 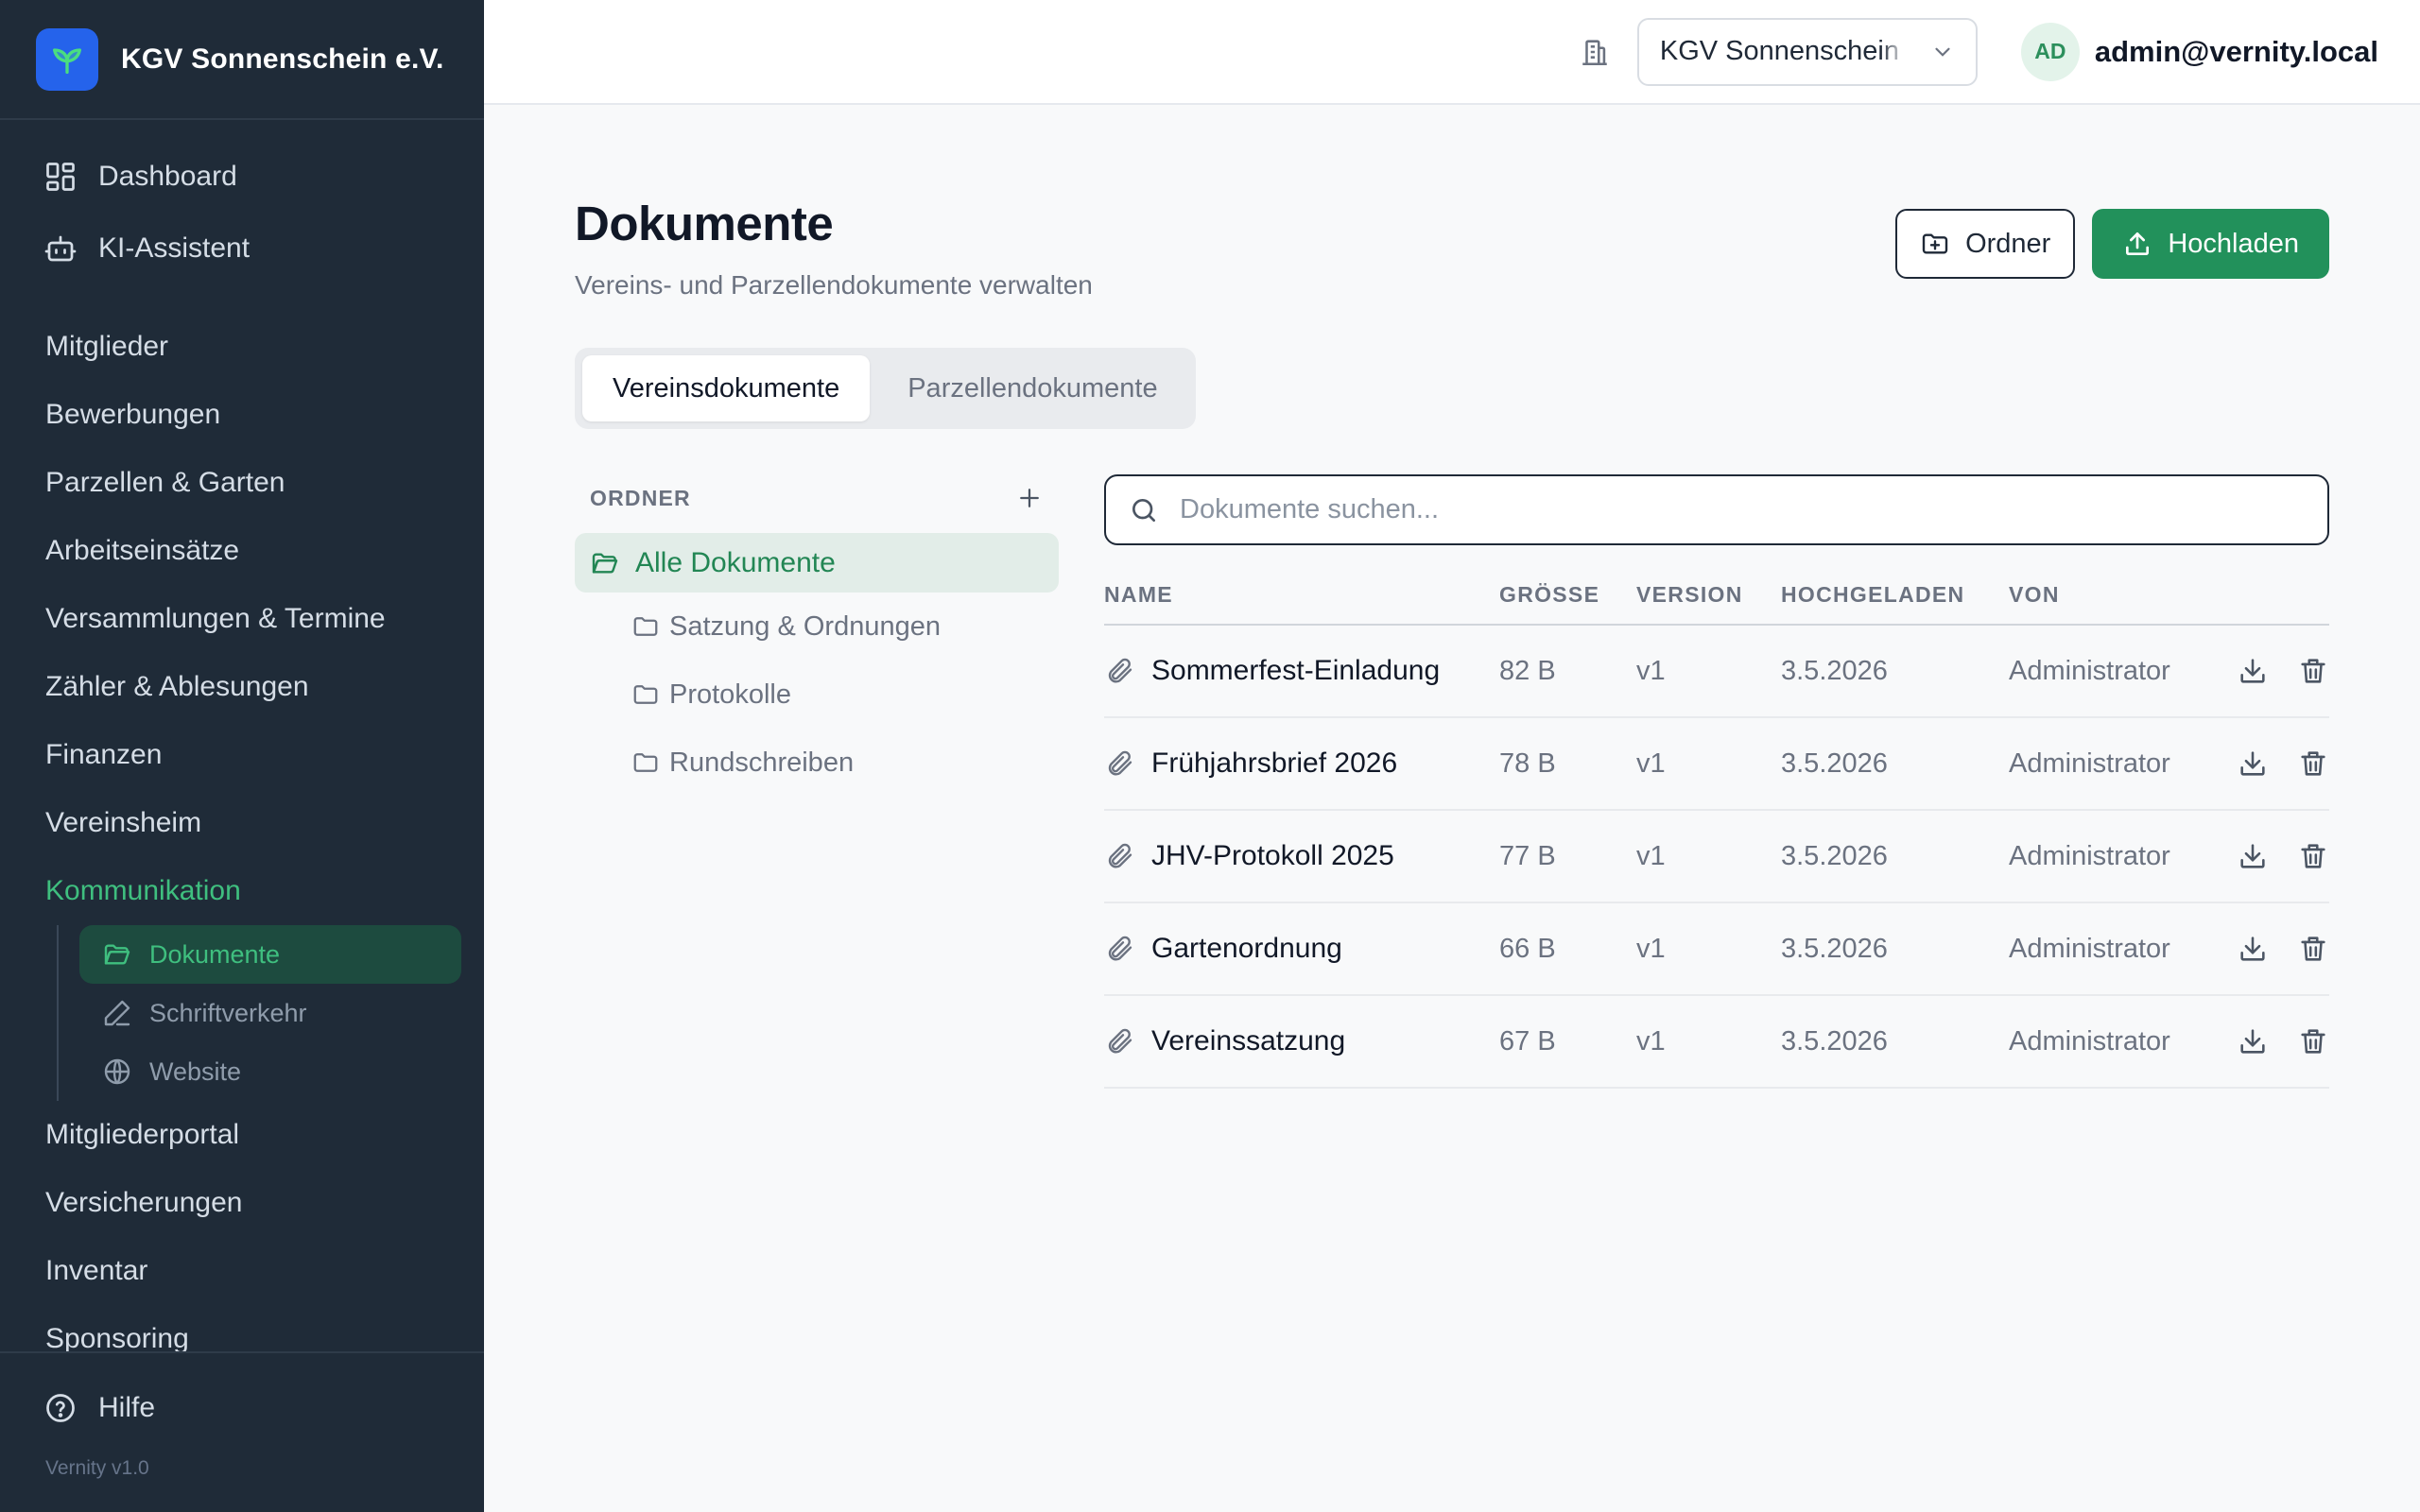 What do you see at coordinates (817, 563) in the screenshot?
I see `folder-all-documents: Alle Dokumente` at bounding box center [817, 563].